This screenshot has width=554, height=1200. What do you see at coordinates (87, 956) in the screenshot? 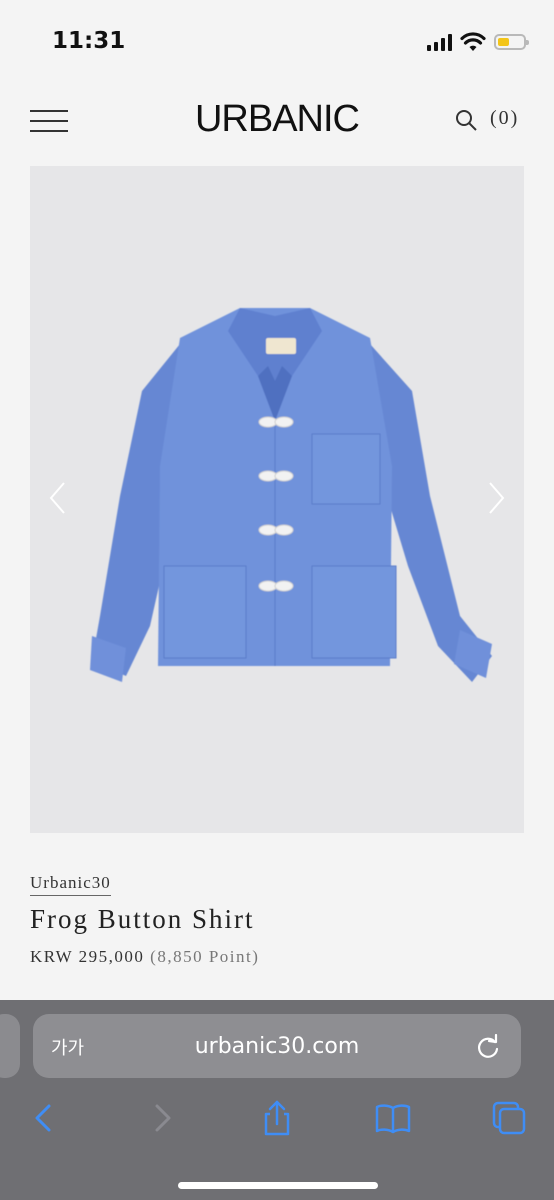
I see `product-price: KRW 295,000` at bounding box center [87, 956].